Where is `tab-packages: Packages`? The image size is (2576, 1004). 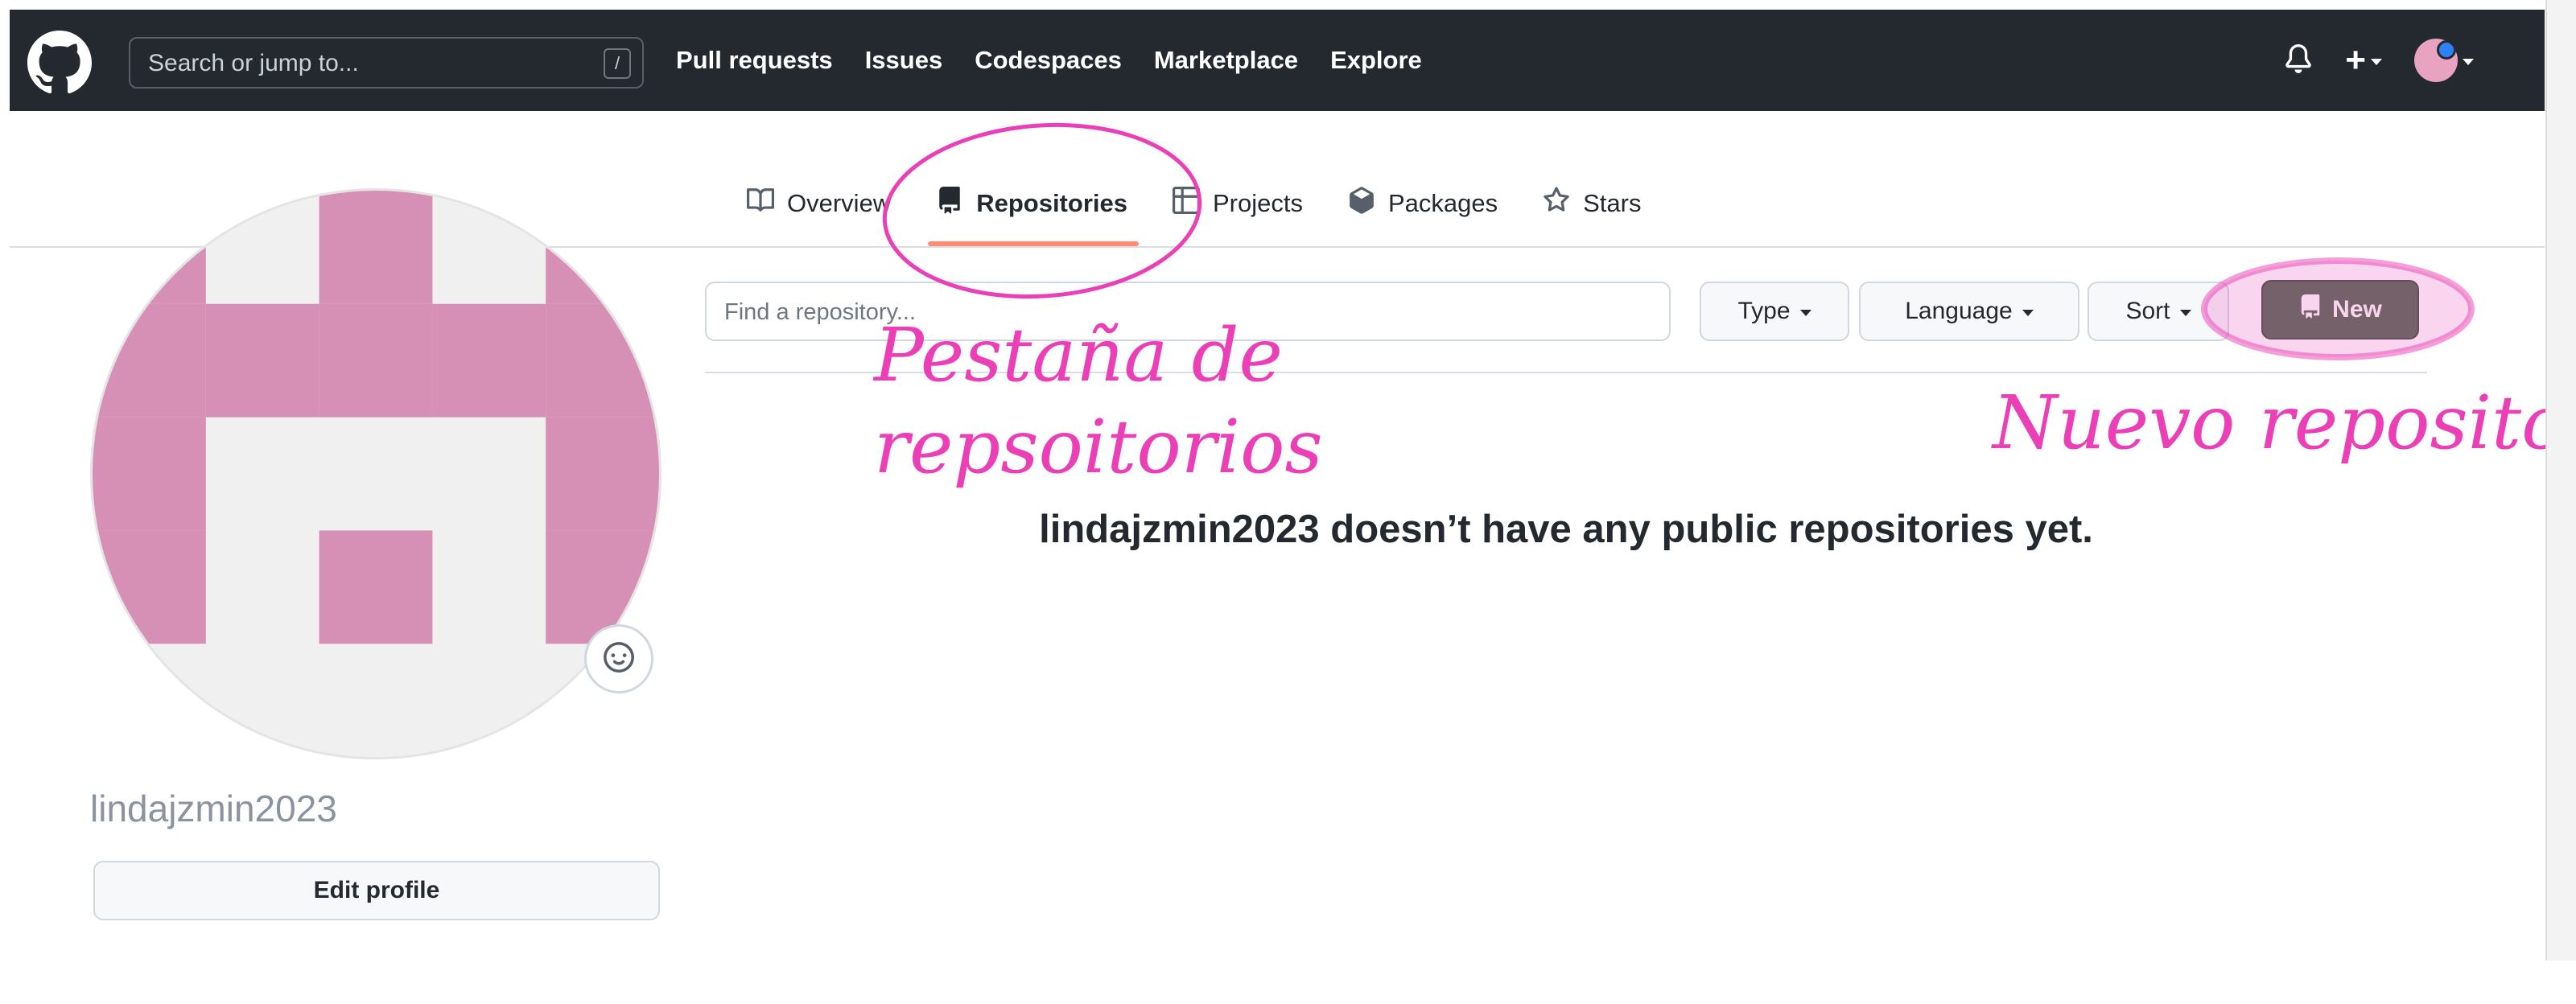 tab-packages: Packages is located at coordinates (1423, 204).